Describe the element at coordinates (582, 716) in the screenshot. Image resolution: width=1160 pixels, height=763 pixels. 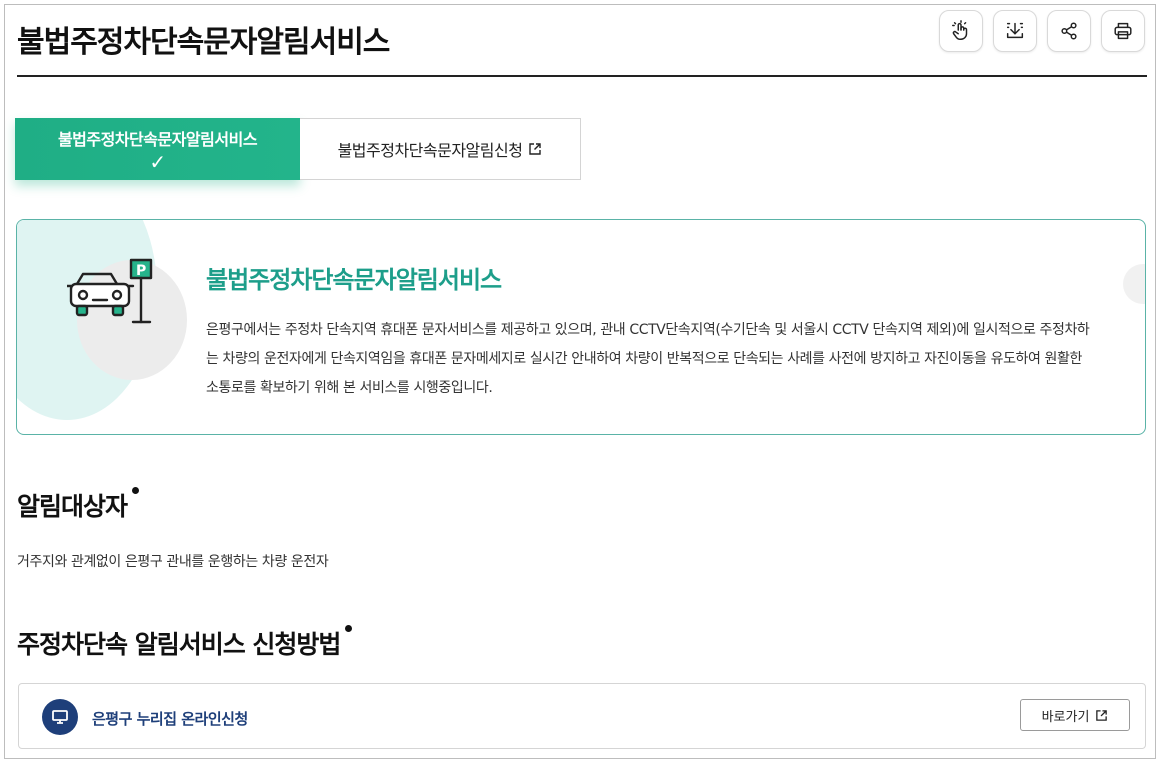
I see `online-apply-row: 은평구 누리집 온라인신청 바로가기` at that location.